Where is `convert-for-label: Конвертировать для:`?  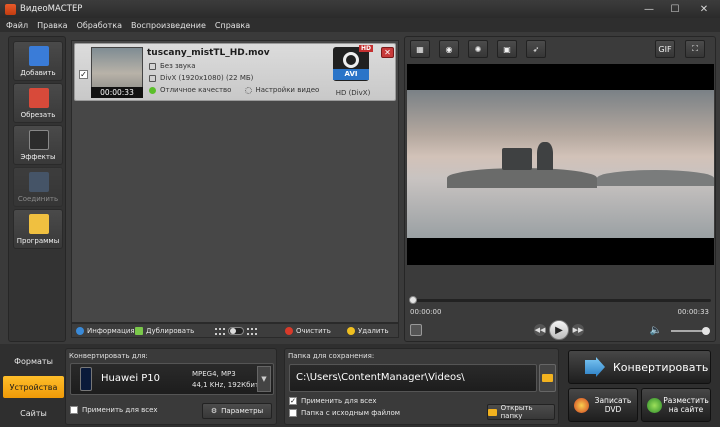 convert-for-label: Конвертировать для: is located at coordinates (108, 356).